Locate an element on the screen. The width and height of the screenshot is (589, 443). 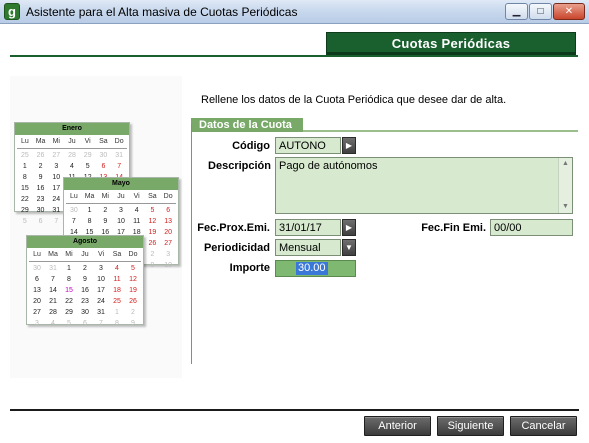
codigo-lookup-button: ▶ is located at coordinates (349, 145).